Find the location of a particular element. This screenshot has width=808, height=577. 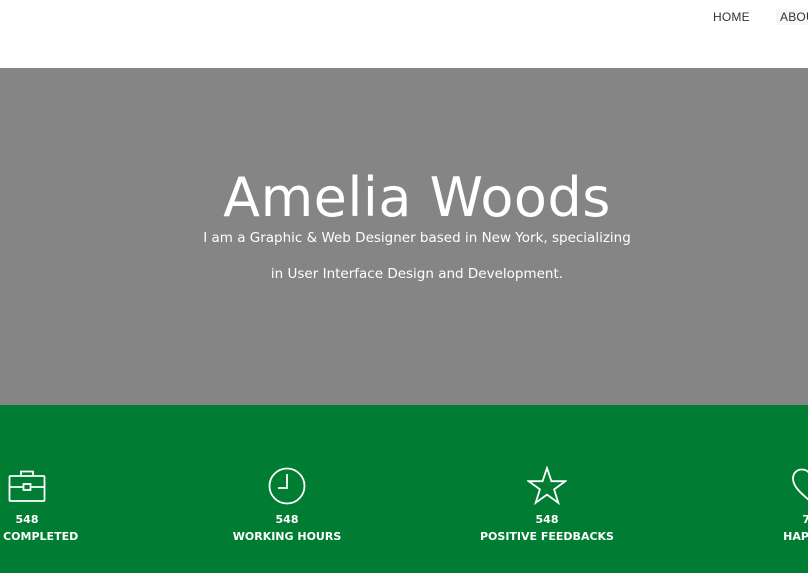

nav-about-link: ABOU is located at coordinates (792, 17).